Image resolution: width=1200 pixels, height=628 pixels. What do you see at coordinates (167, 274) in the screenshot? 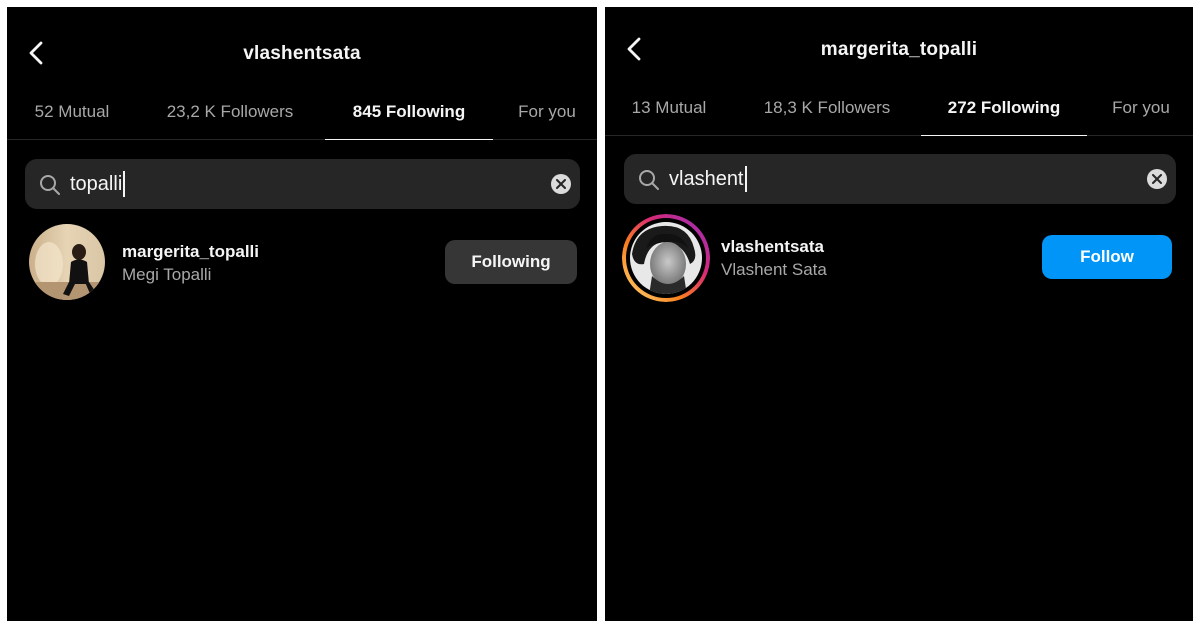
I see `result-full-name: Megi Topalli` at bounding box center [167, 274].